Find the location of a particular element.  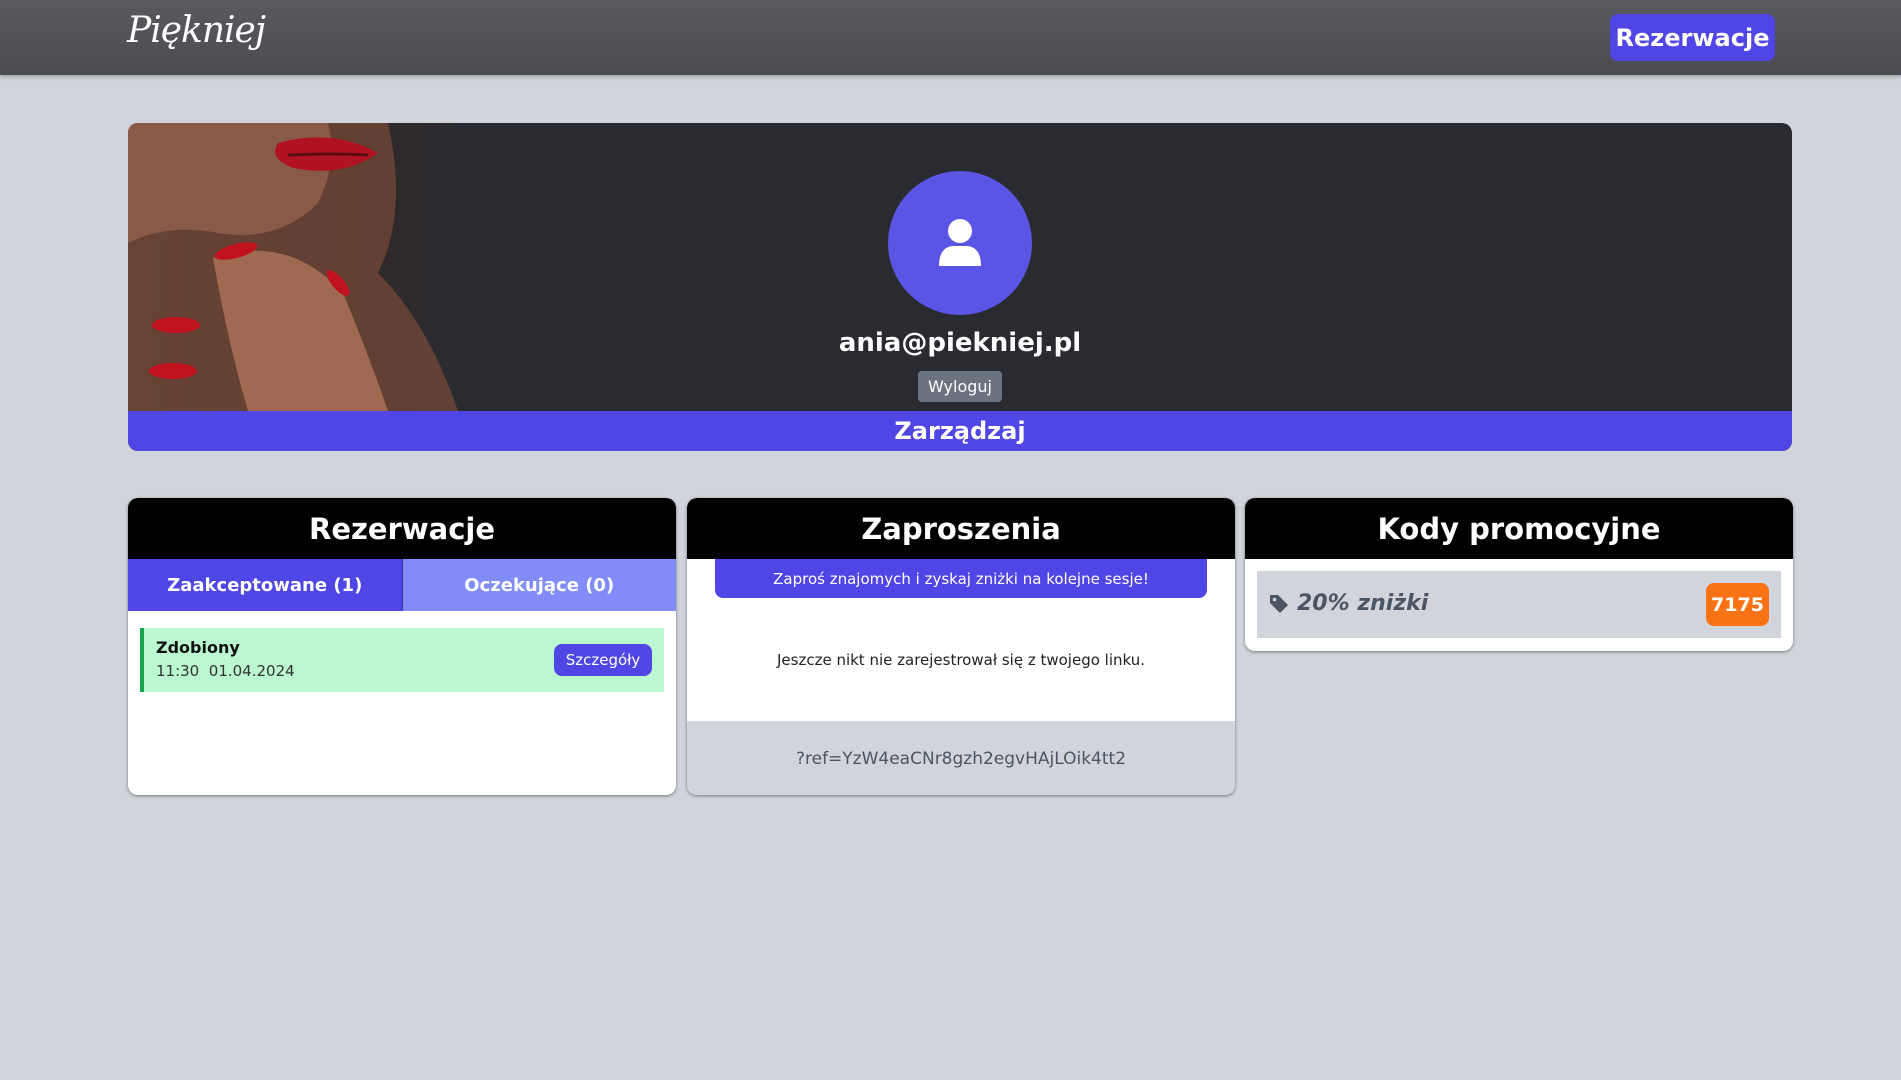

tab-accepted: Zaakceptowane (1) is located at coordinates (265, 585).